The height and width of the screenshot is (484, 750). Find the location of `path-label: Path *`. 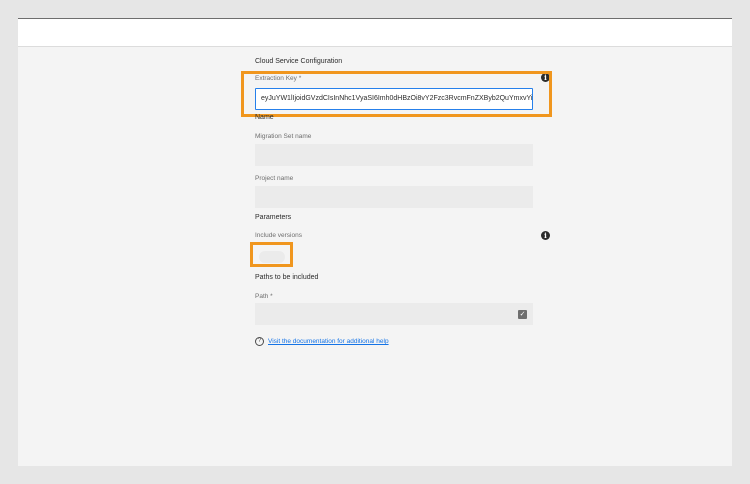

path-label: Path * is located at coordinates (264, 296).